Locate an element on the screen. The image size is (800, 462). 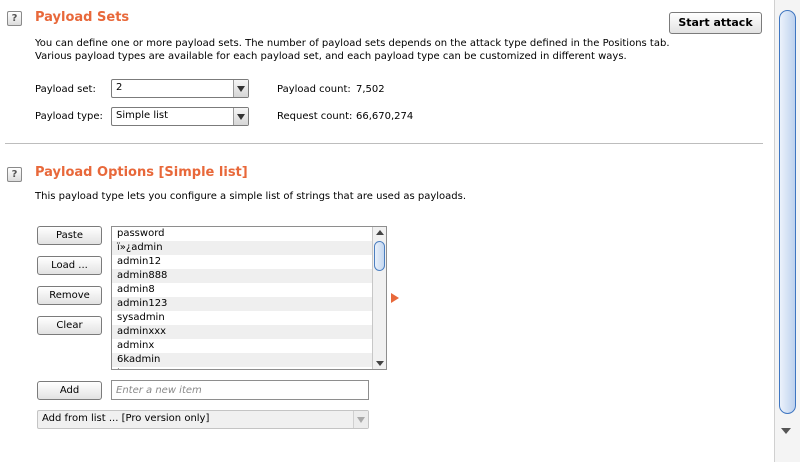
list-scroll-thumb is located at coordinates (379, 256).